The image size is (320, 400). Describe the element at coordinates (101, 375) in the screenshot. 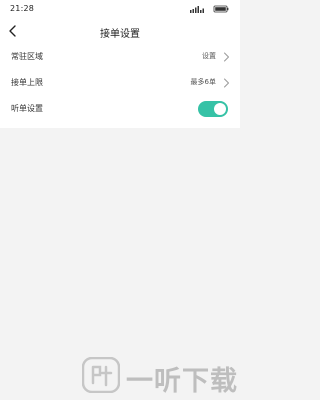

I see `watermark-logo-icon` at that location.